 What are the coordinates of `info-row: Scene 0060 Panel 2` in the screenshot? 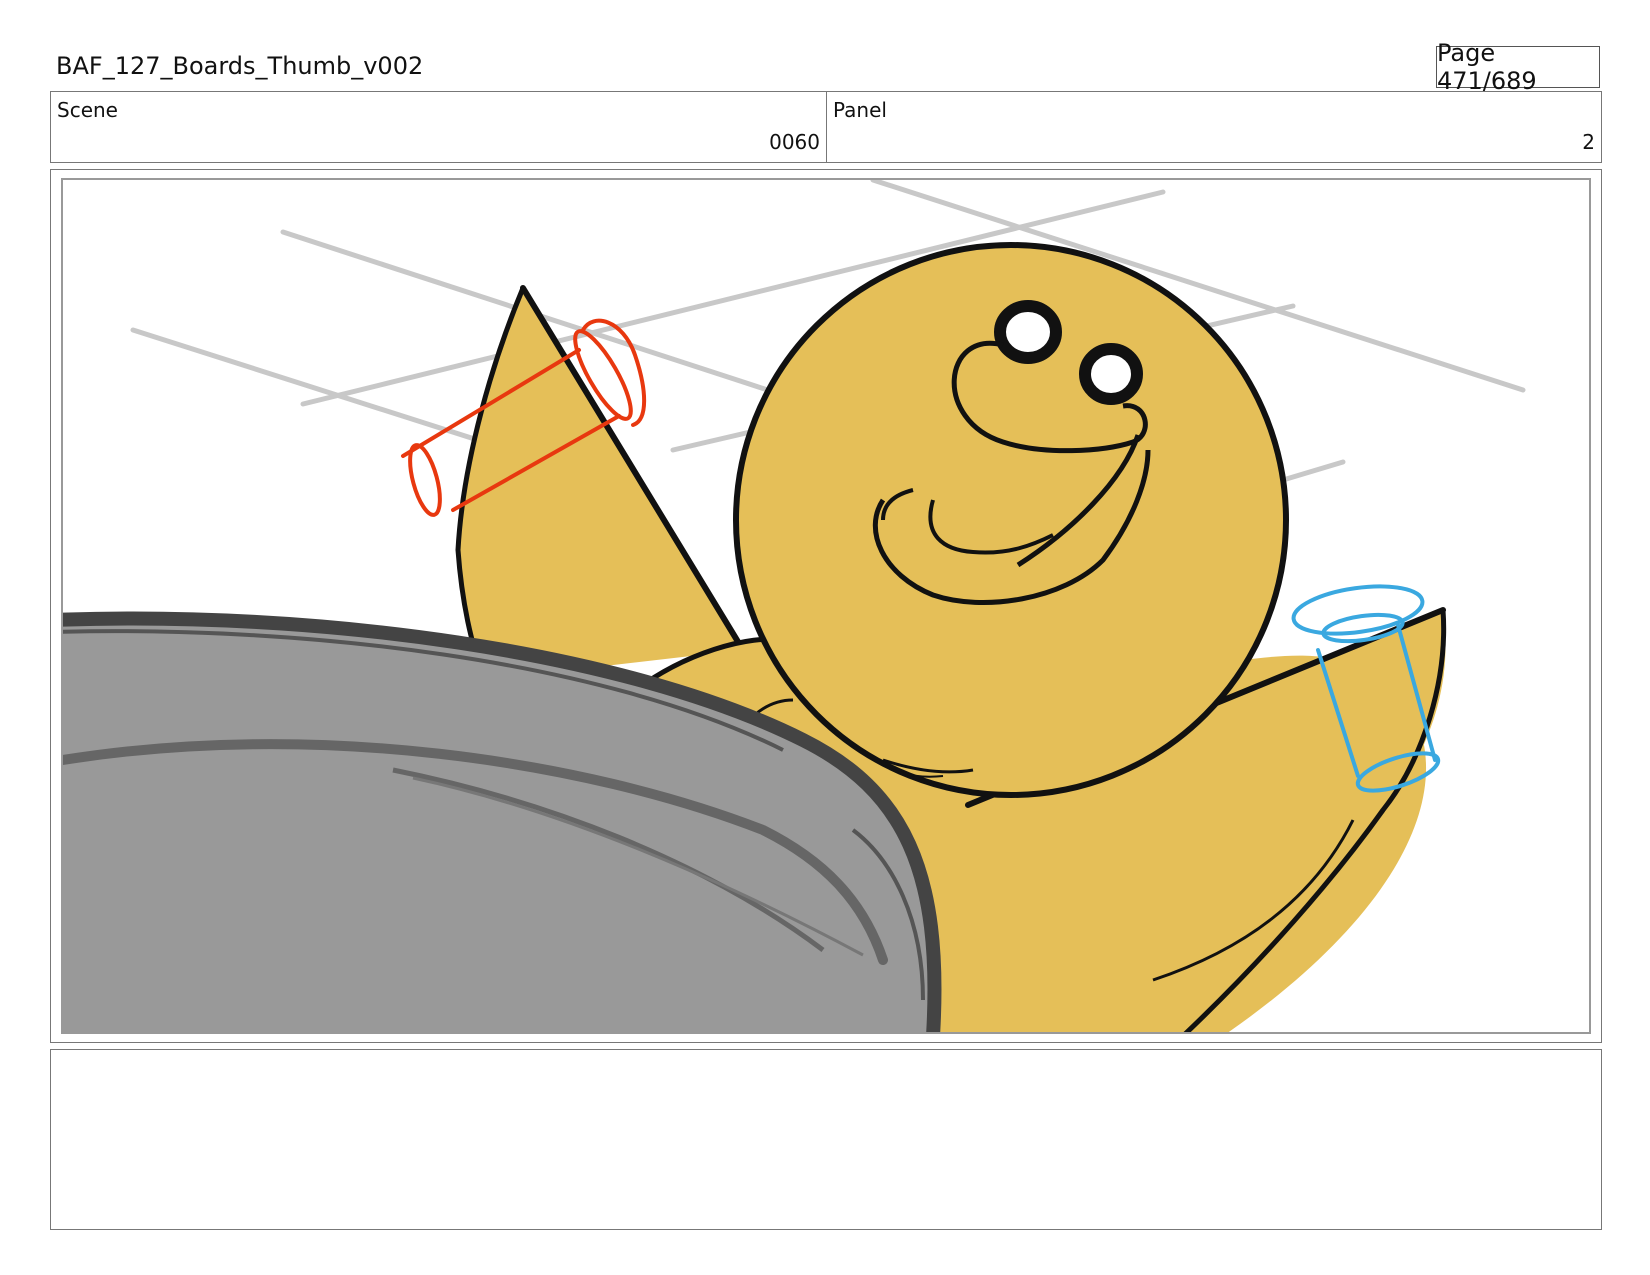 It's located at (826, 127).